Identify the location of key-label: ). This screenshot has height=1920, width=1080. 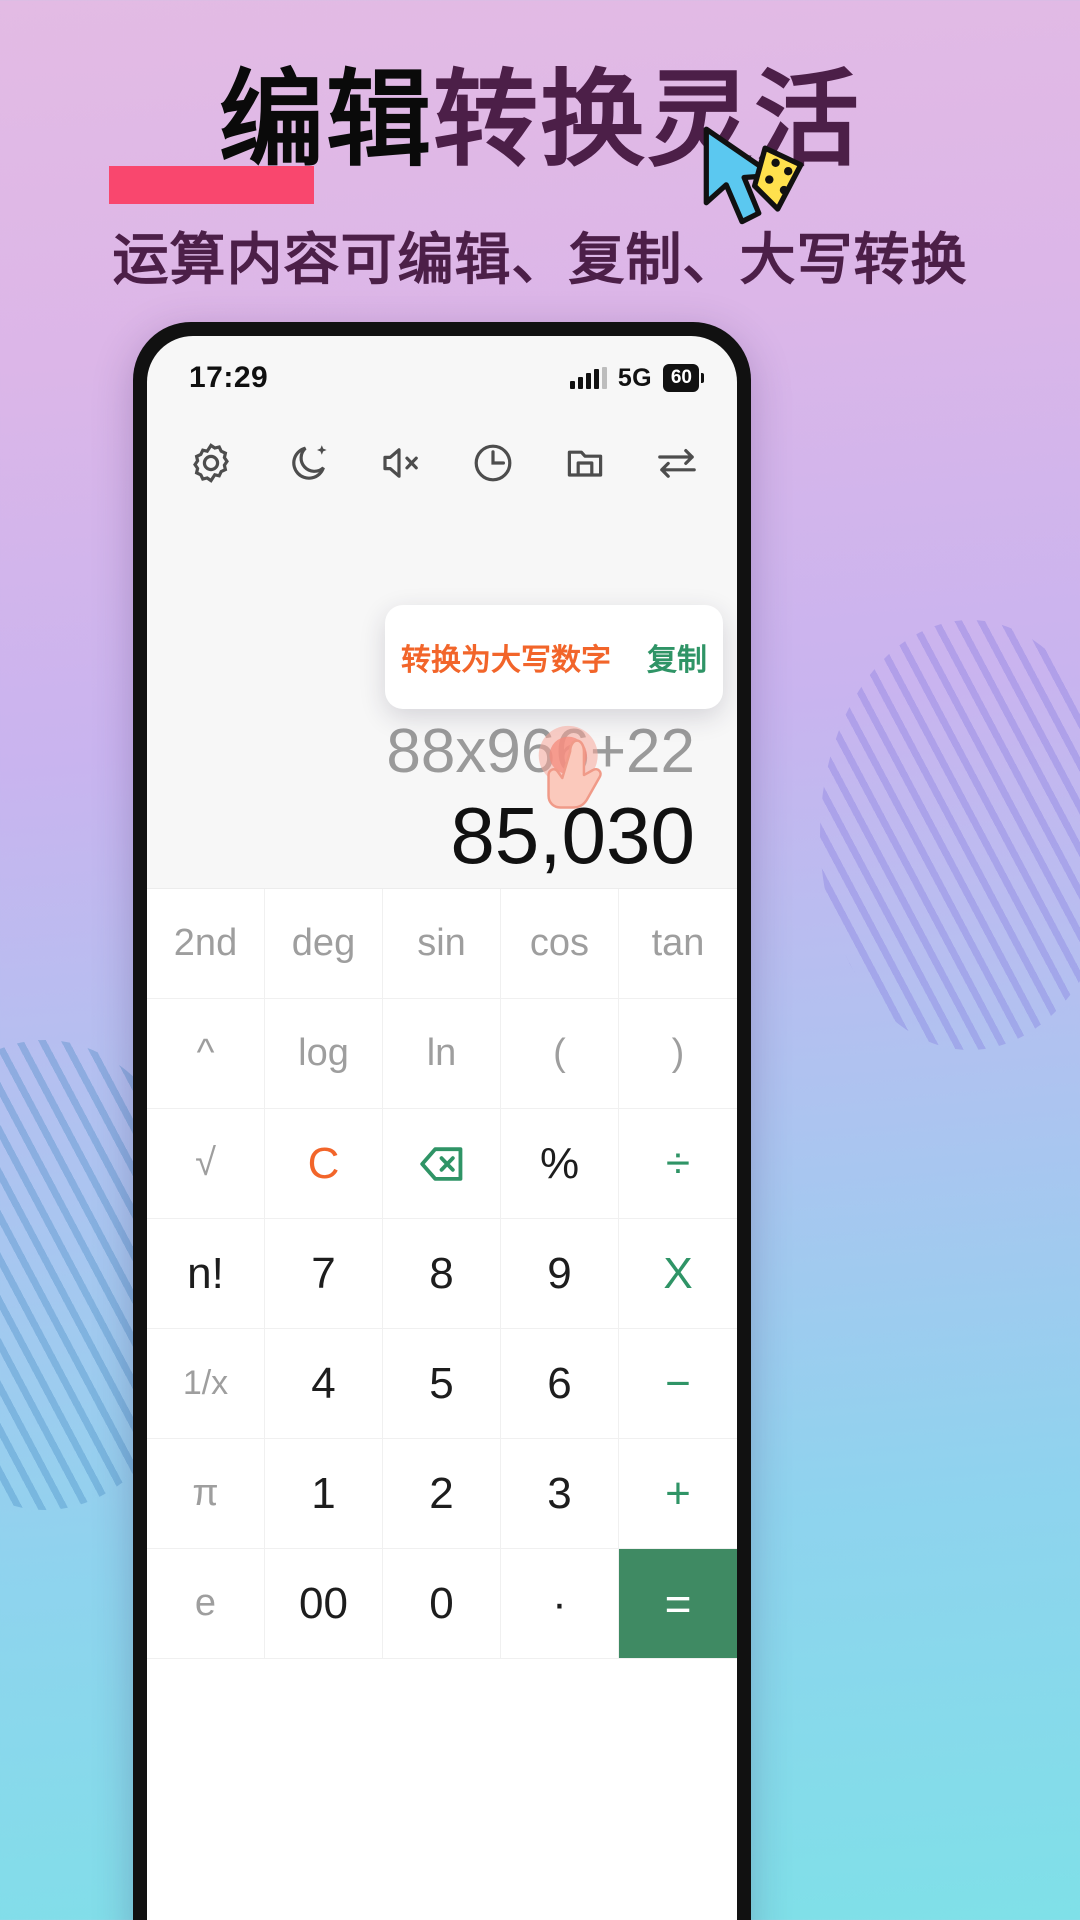
(678, 1053).